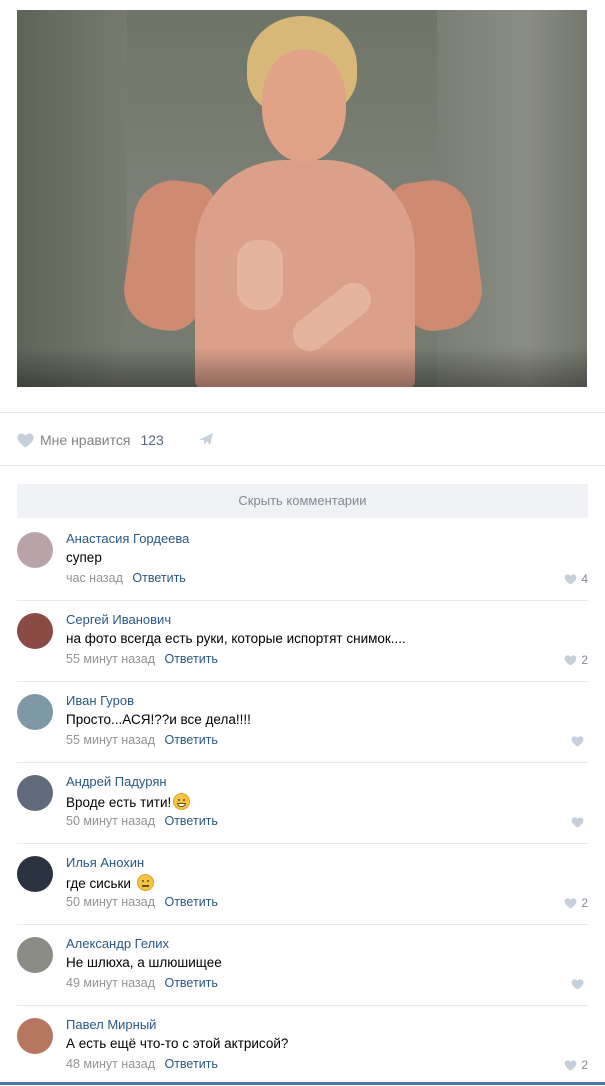 Image resolution: width=605 pixels, height=1086 pixels. I want to click on photo-shadow, so click(302, 367).